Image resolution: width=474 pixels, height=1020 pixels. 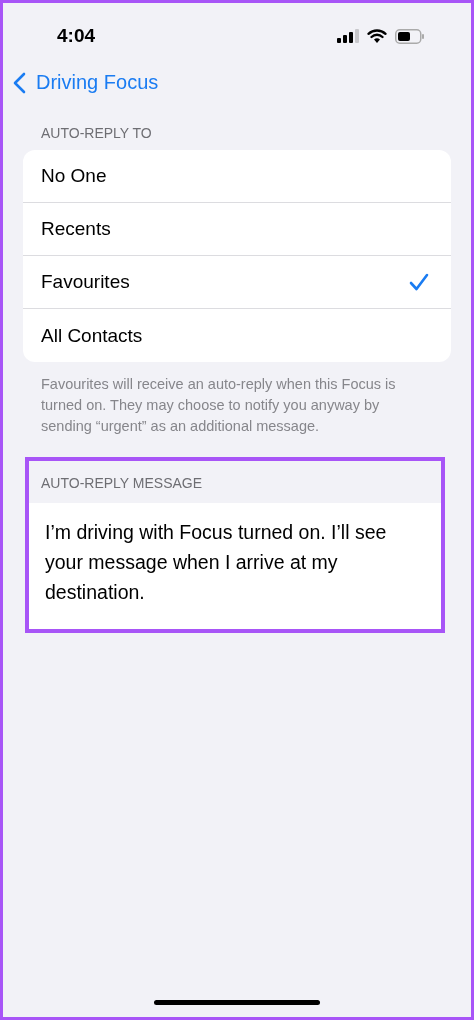 I want to click on chevron-left-icon, so click(x=19, y=82).